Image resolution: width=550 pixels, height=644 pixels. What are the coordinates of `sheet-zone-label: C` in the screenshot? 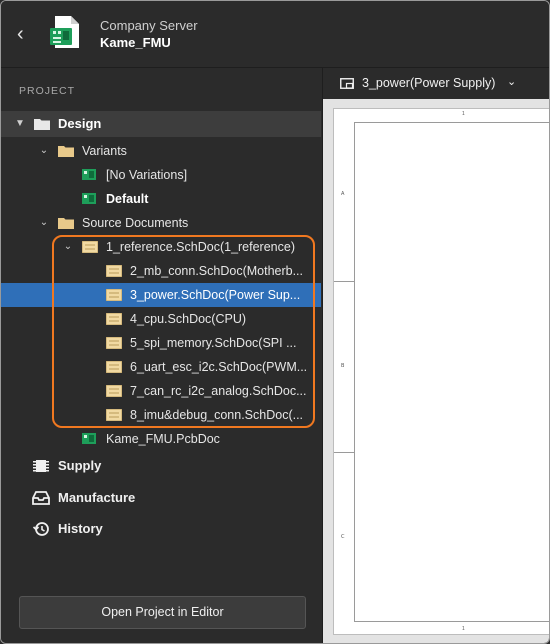 It's located at (343, 537).